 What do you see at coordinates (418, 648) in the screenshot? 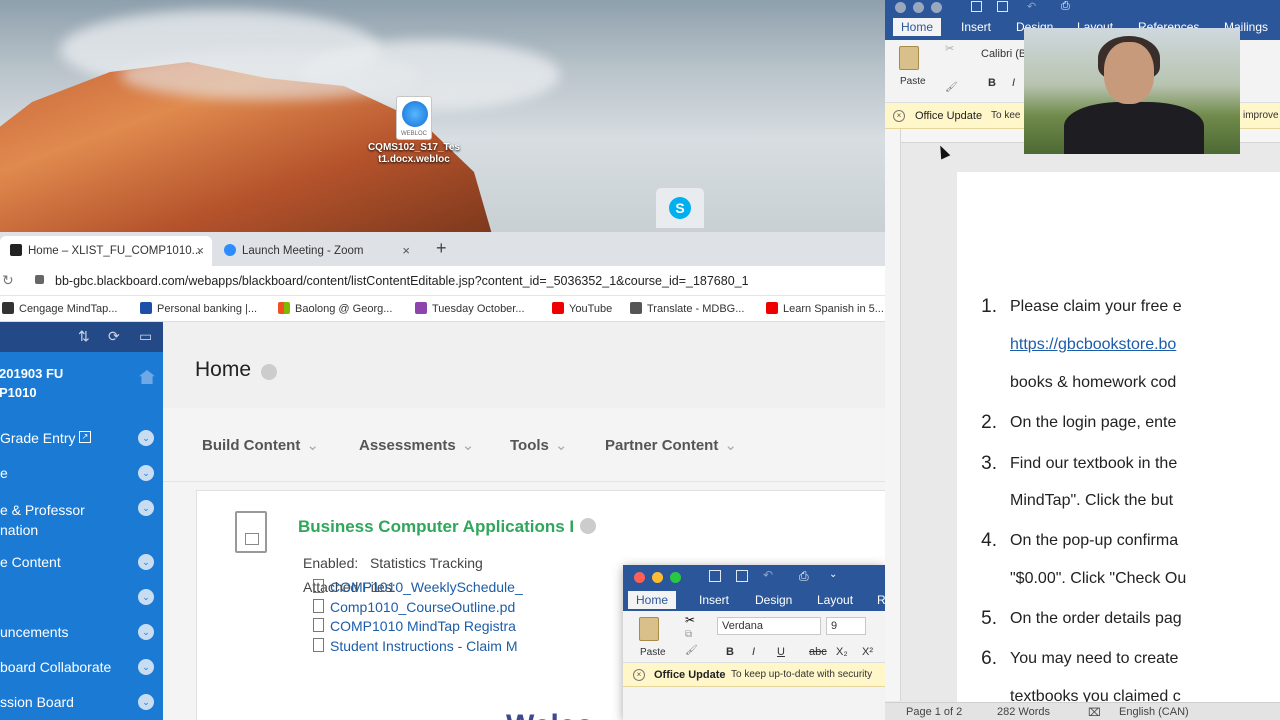
I see `file-link: Student Instructions - Claim M` at bounding box center [418, 648].